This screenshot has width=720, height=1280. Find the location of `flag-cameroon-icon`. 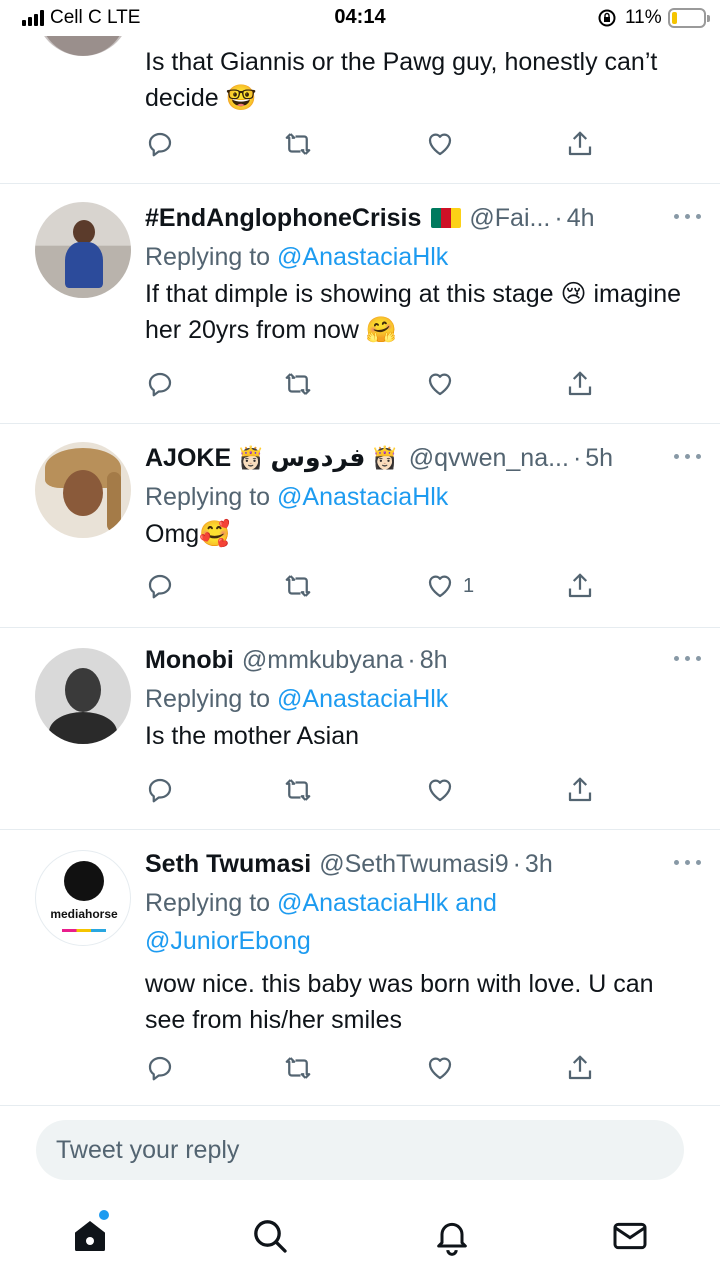

flag-cameroon-icon is located at coordinates (446, 218).